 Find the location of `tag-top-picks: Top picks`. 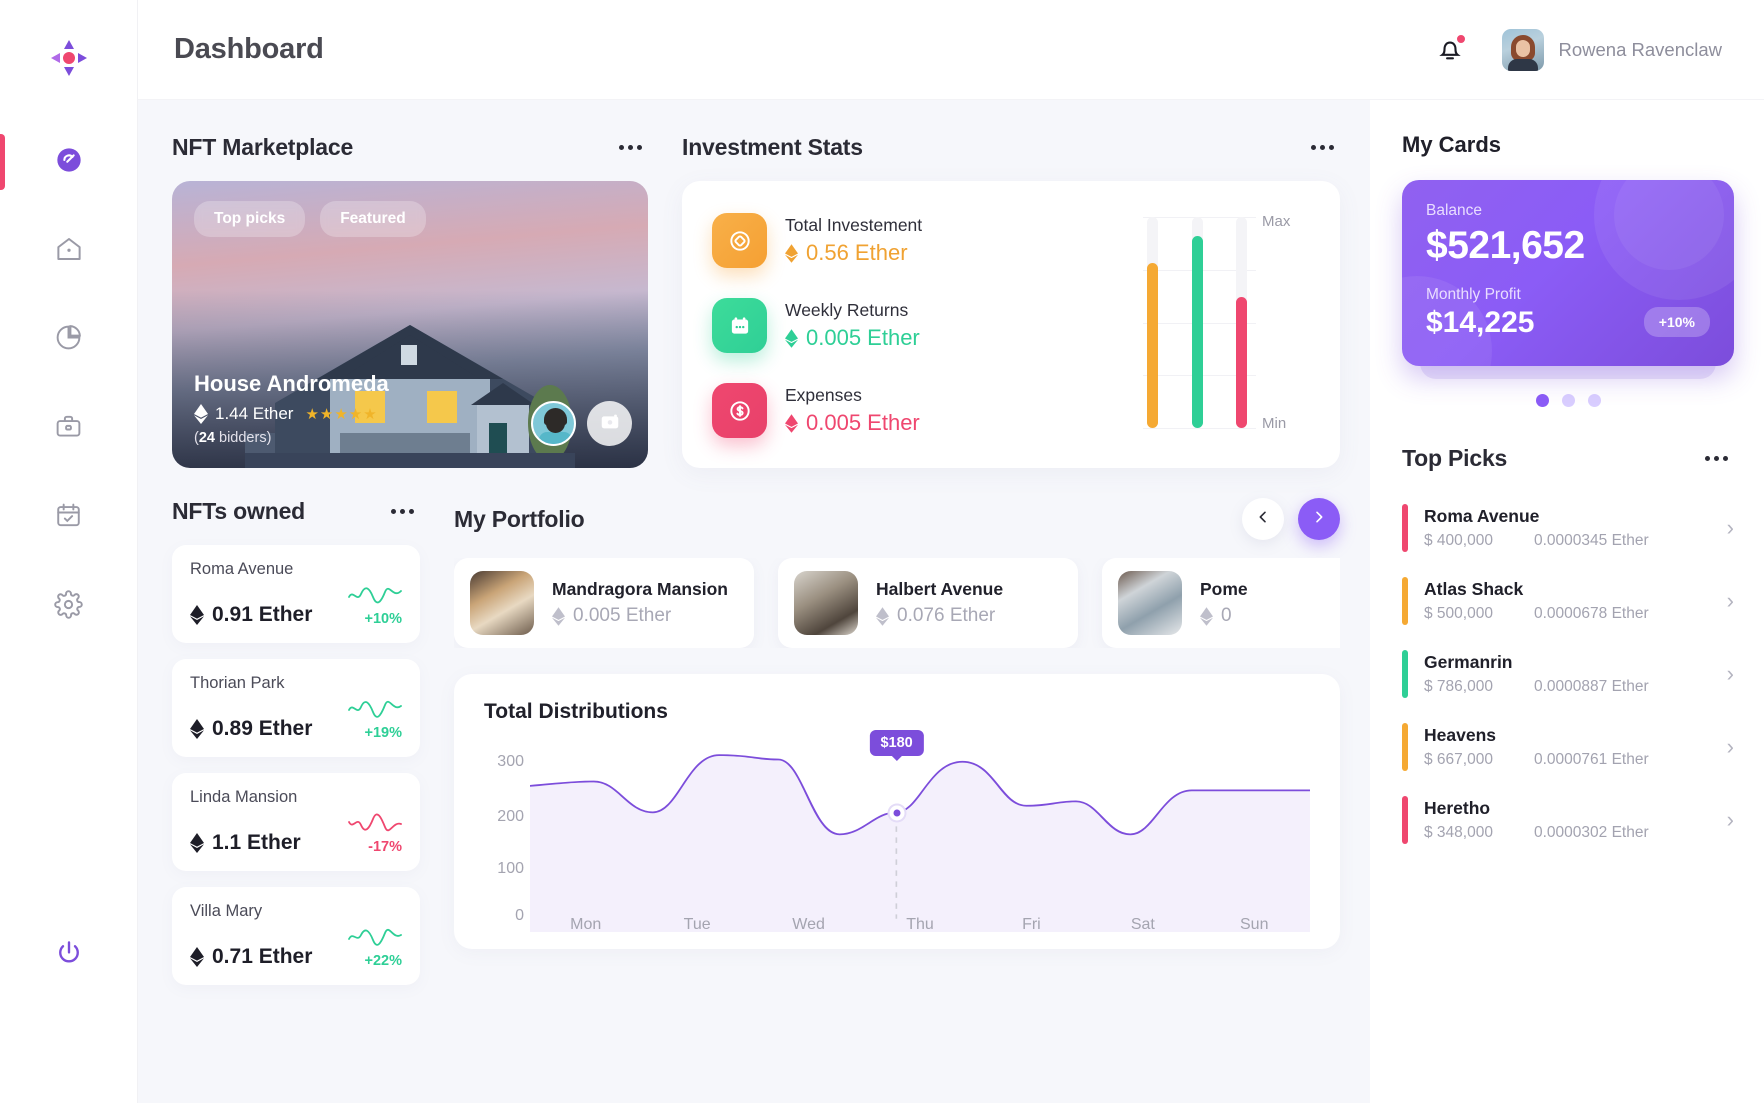

tag-top-picks: Top picks is located at coordinates (250, 219).